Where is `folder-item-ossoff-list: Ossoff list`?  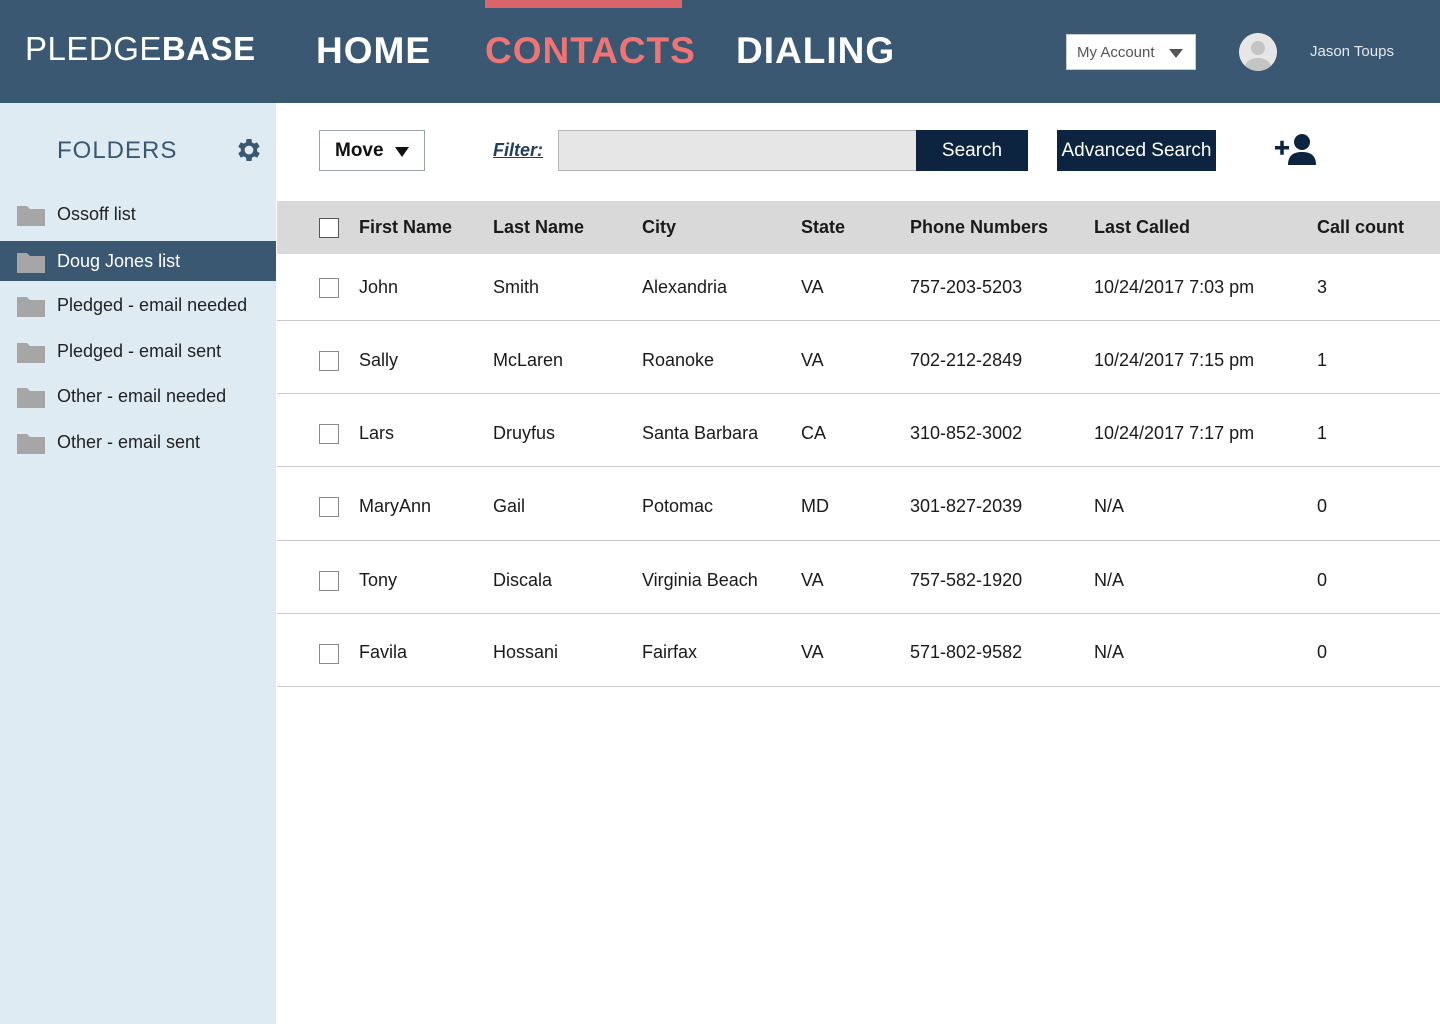
folder-item-ossoff-list: Ossoff list is located at coordinates (138, 214).